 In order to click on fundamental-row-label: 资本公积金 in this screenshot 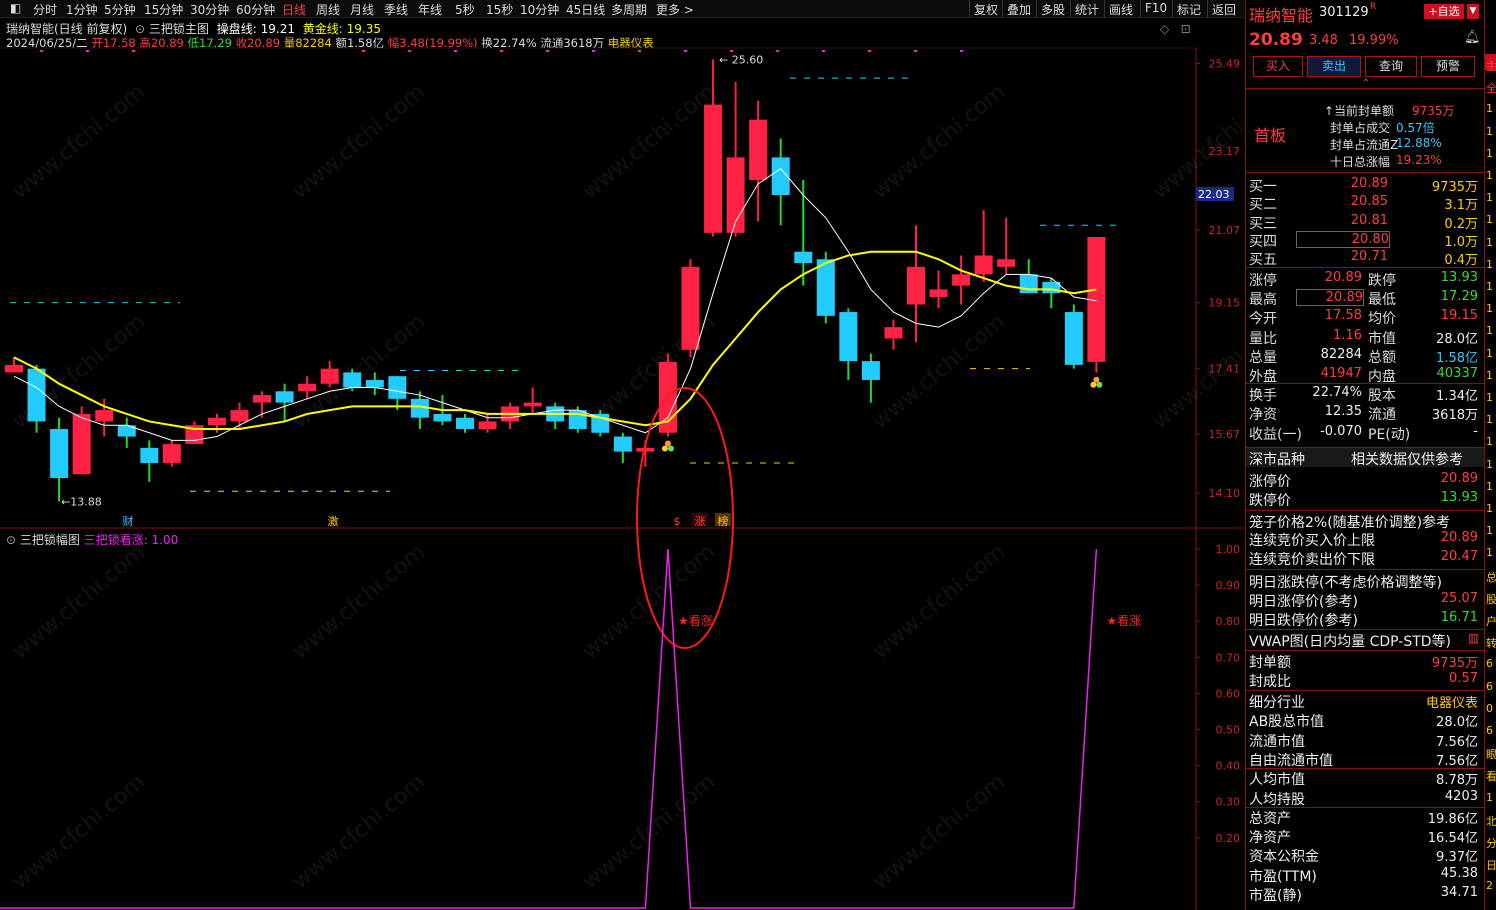, I will do `click(1284, 857)`.